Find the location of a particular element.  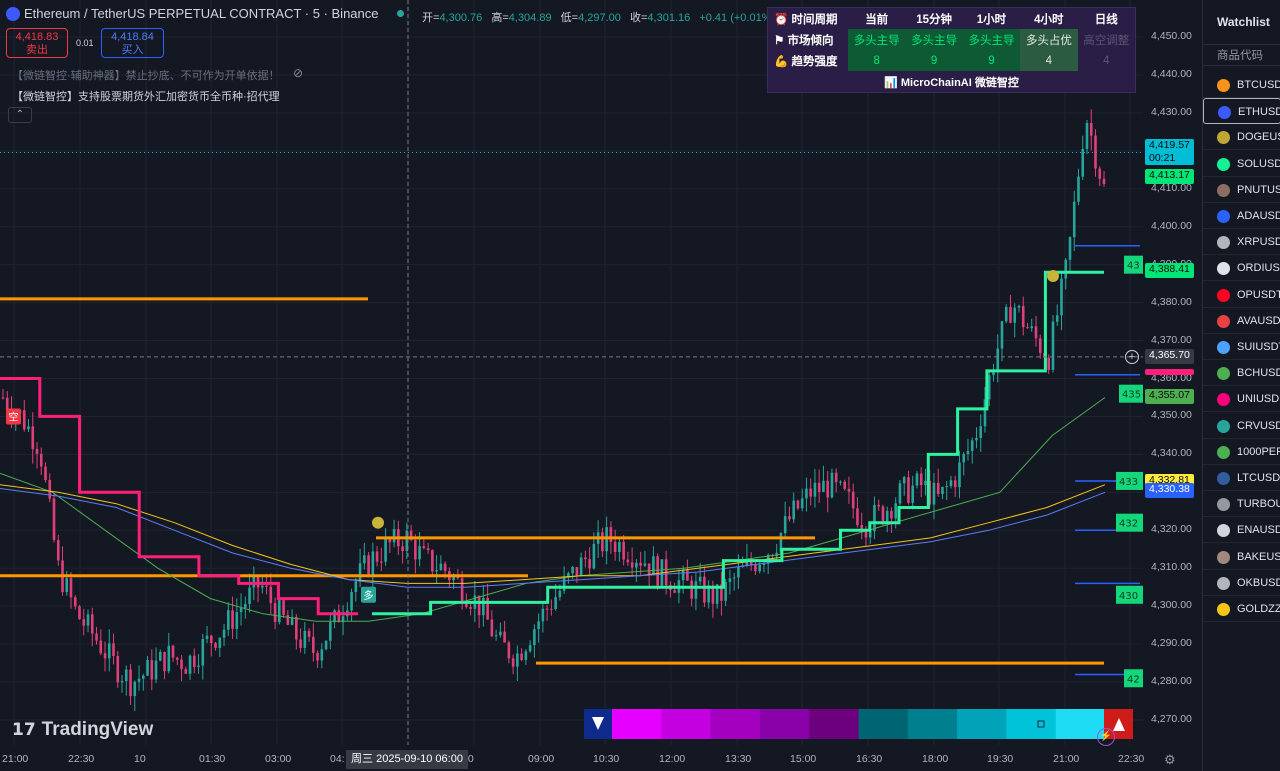

watchlist-symbol: UNIUSD is located at coordinates (1258, 399).